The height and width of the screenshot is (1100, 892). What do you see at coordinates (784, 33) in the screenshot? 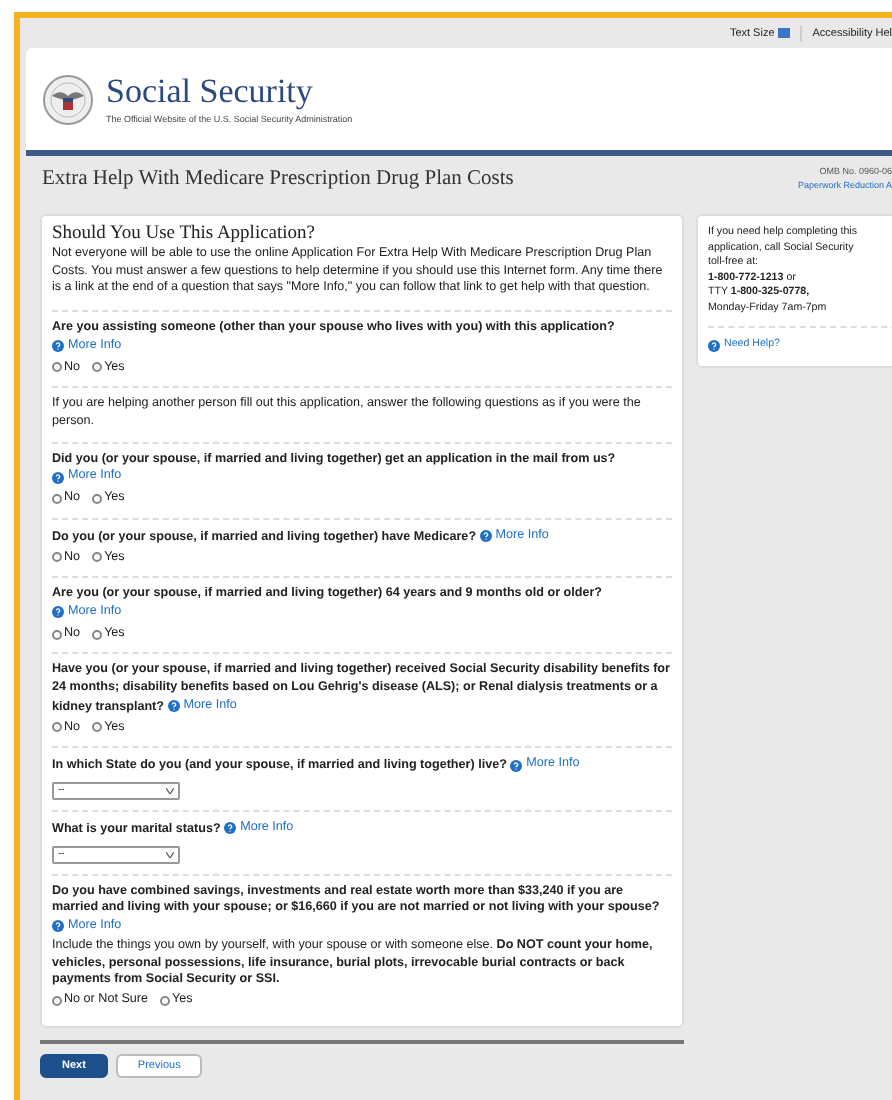
I see `dropdown-icon` at bounding box center [784, 33].